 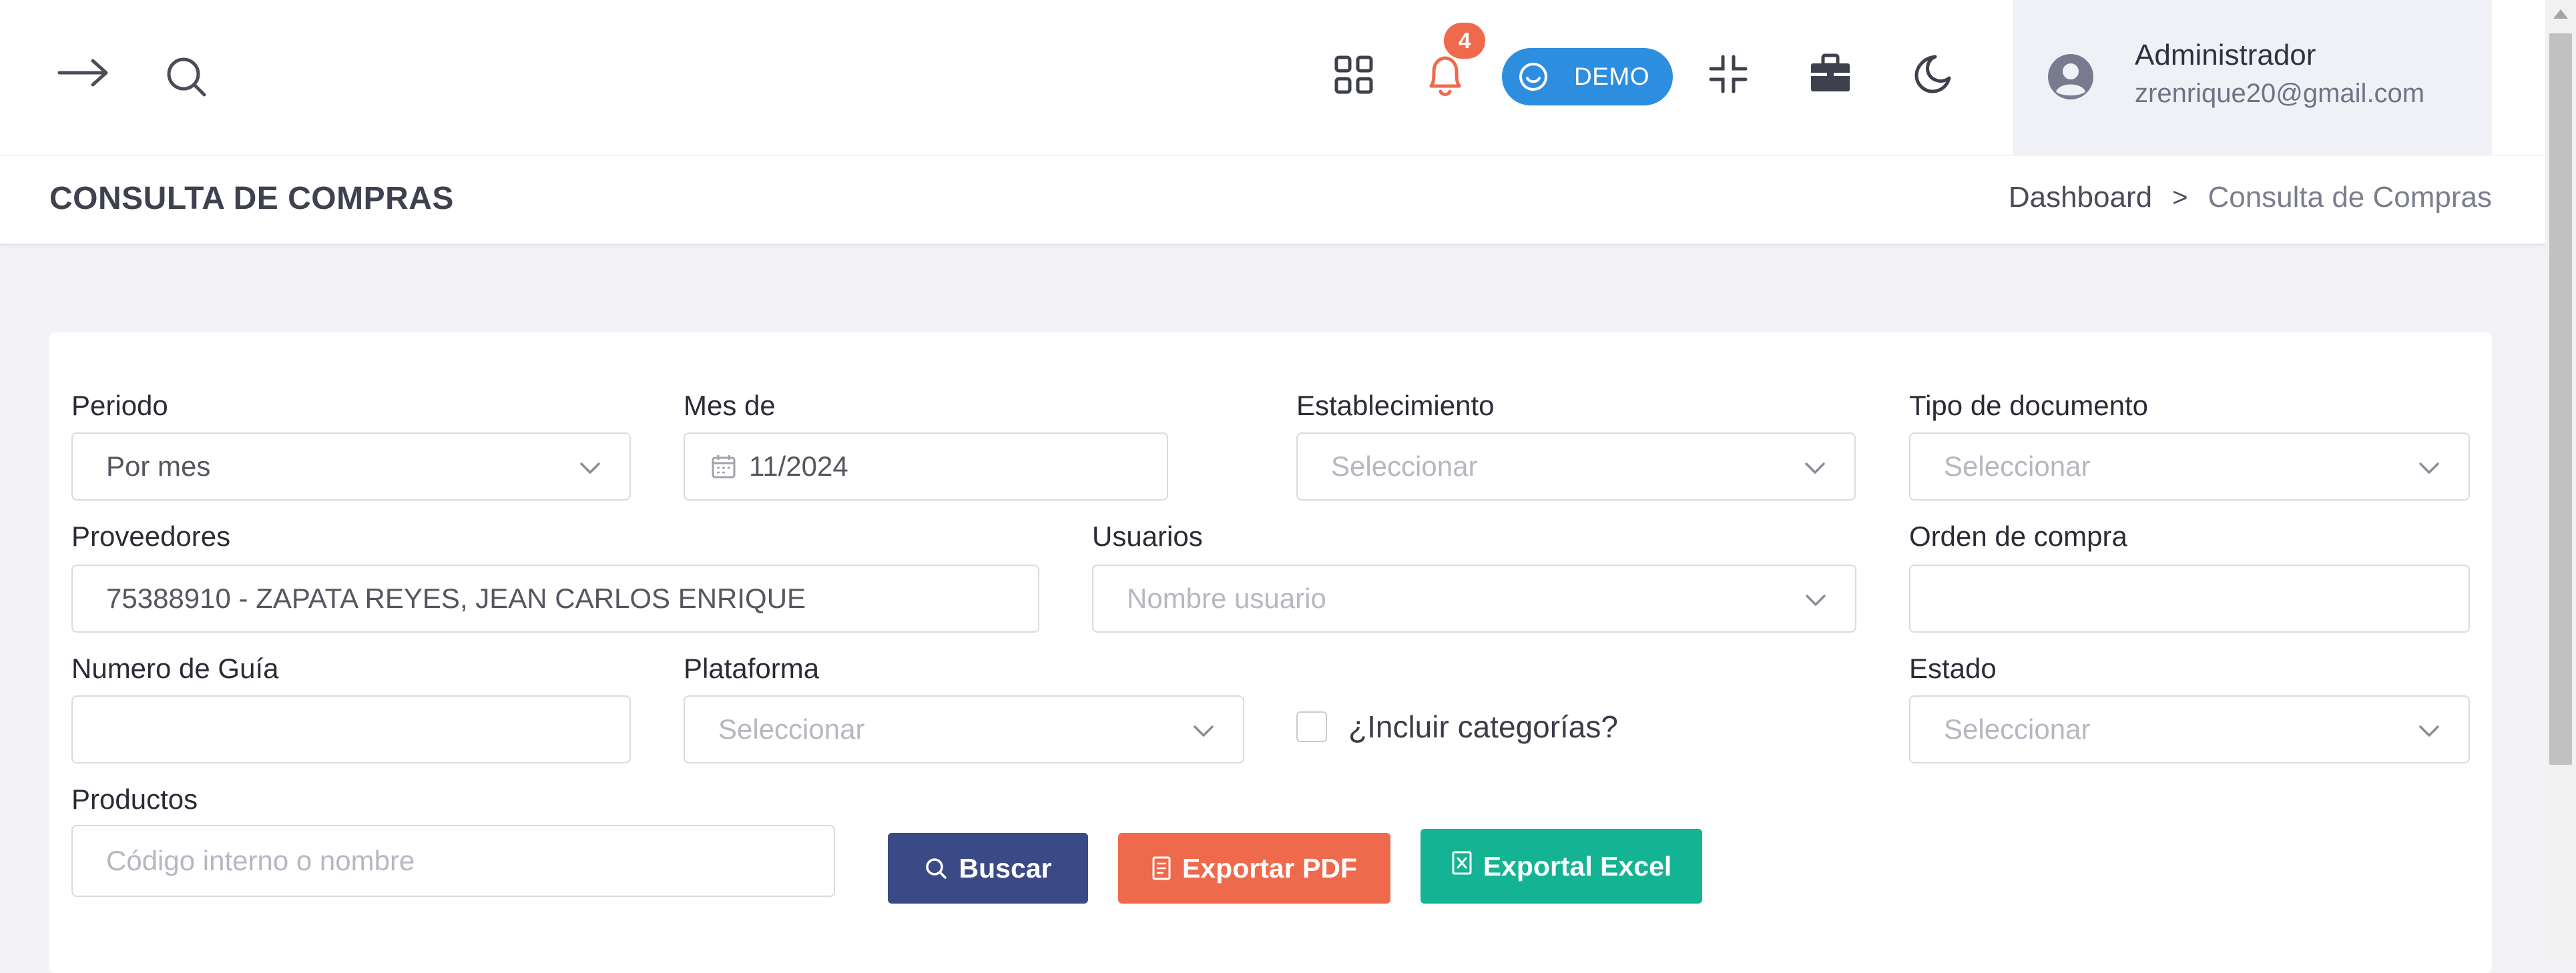 What do you see at coordinates (1147, 536) in the screenshot?
I see `usuarios-label: Usuarios` at bounding box center [1147, 536].